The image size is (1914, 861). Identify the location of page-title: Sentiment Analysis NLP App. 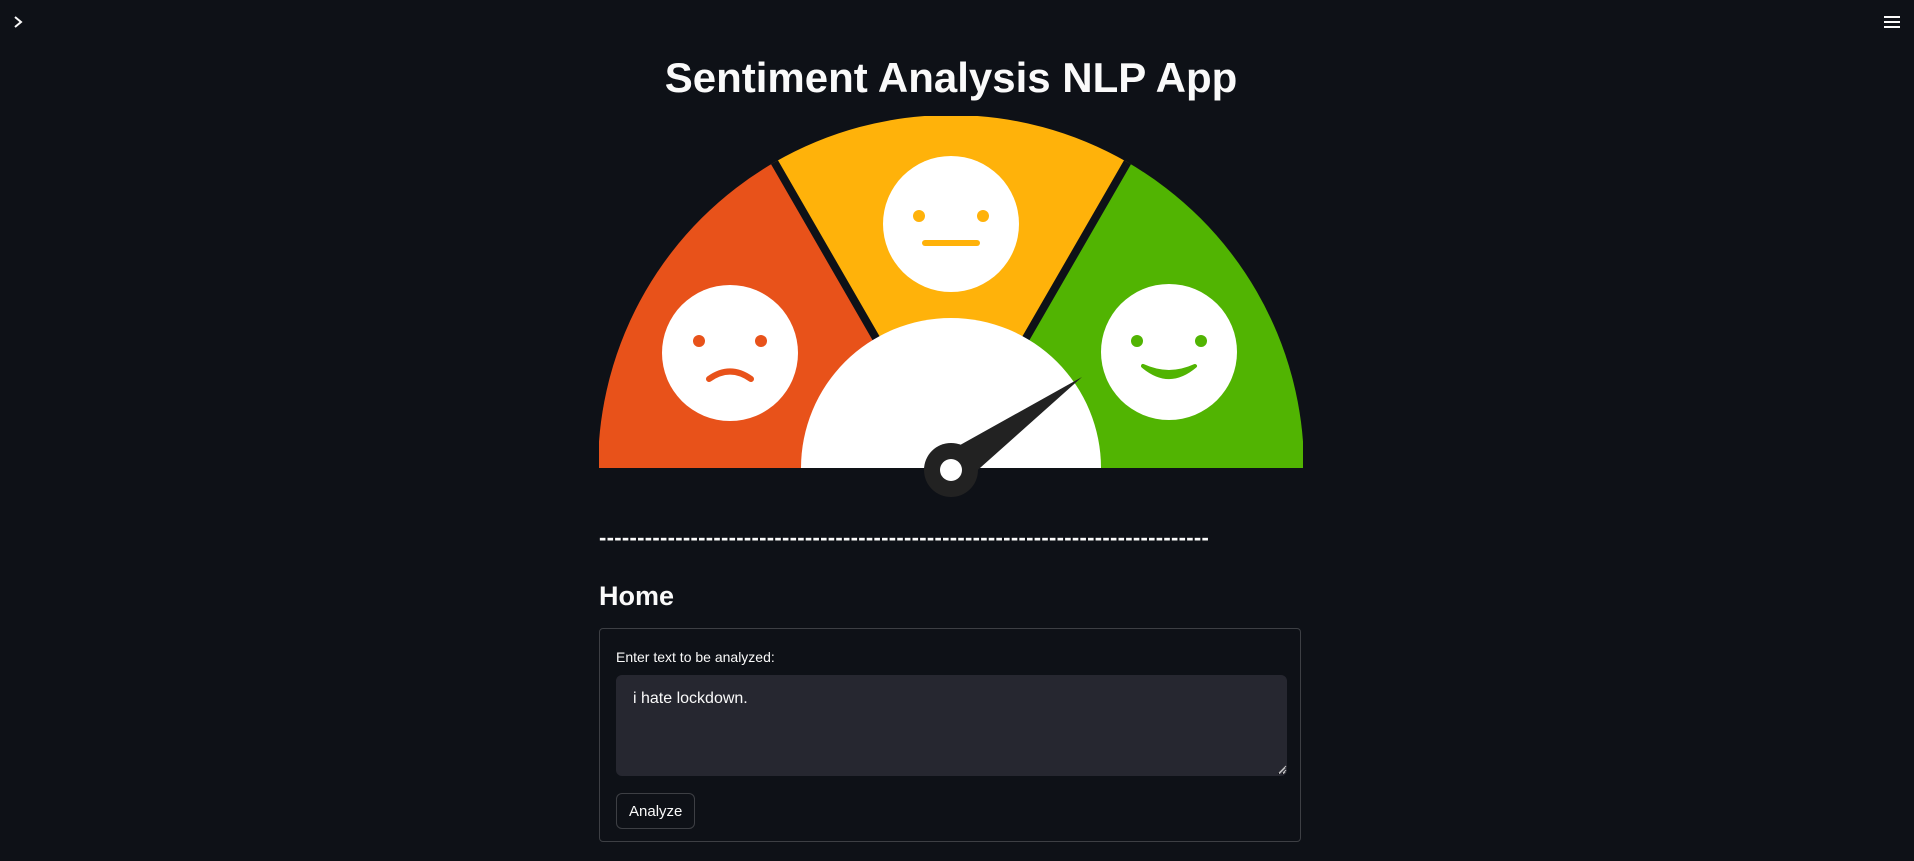
(951, 77).